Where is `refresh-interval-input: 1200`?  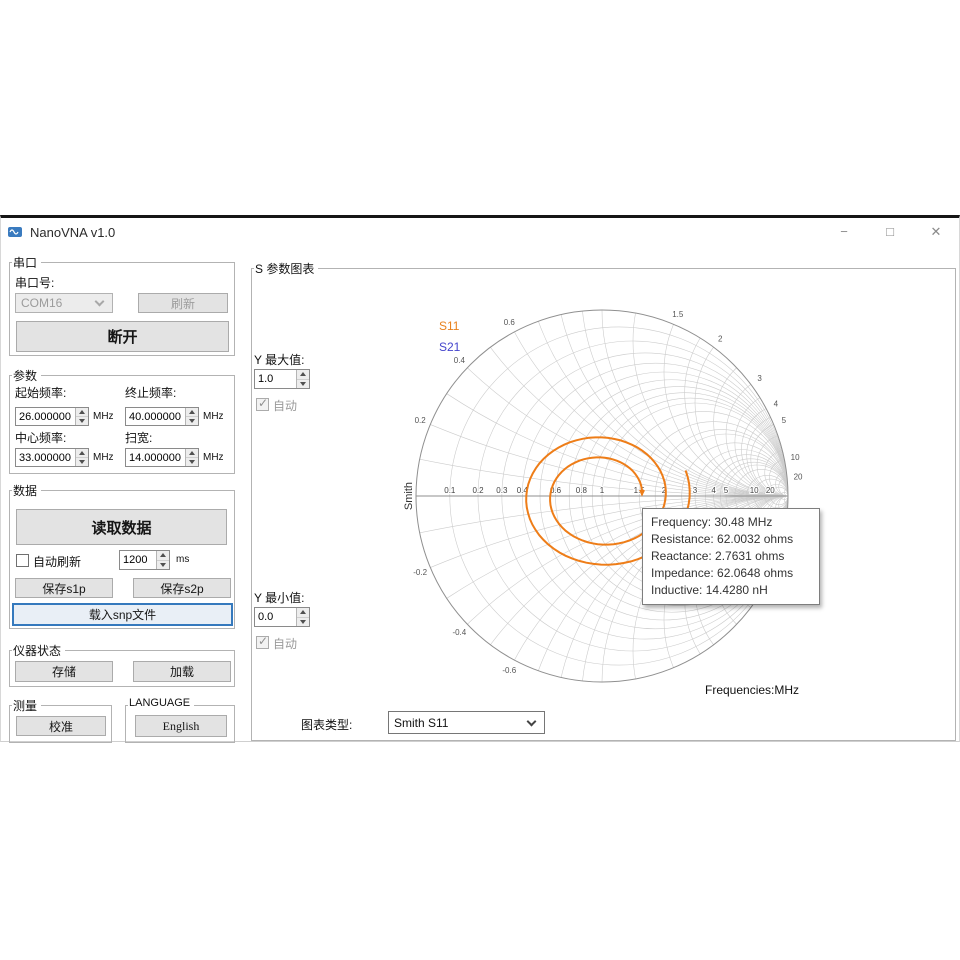 refresh-interval-input: 1200 is located at coordinates (144, 560).